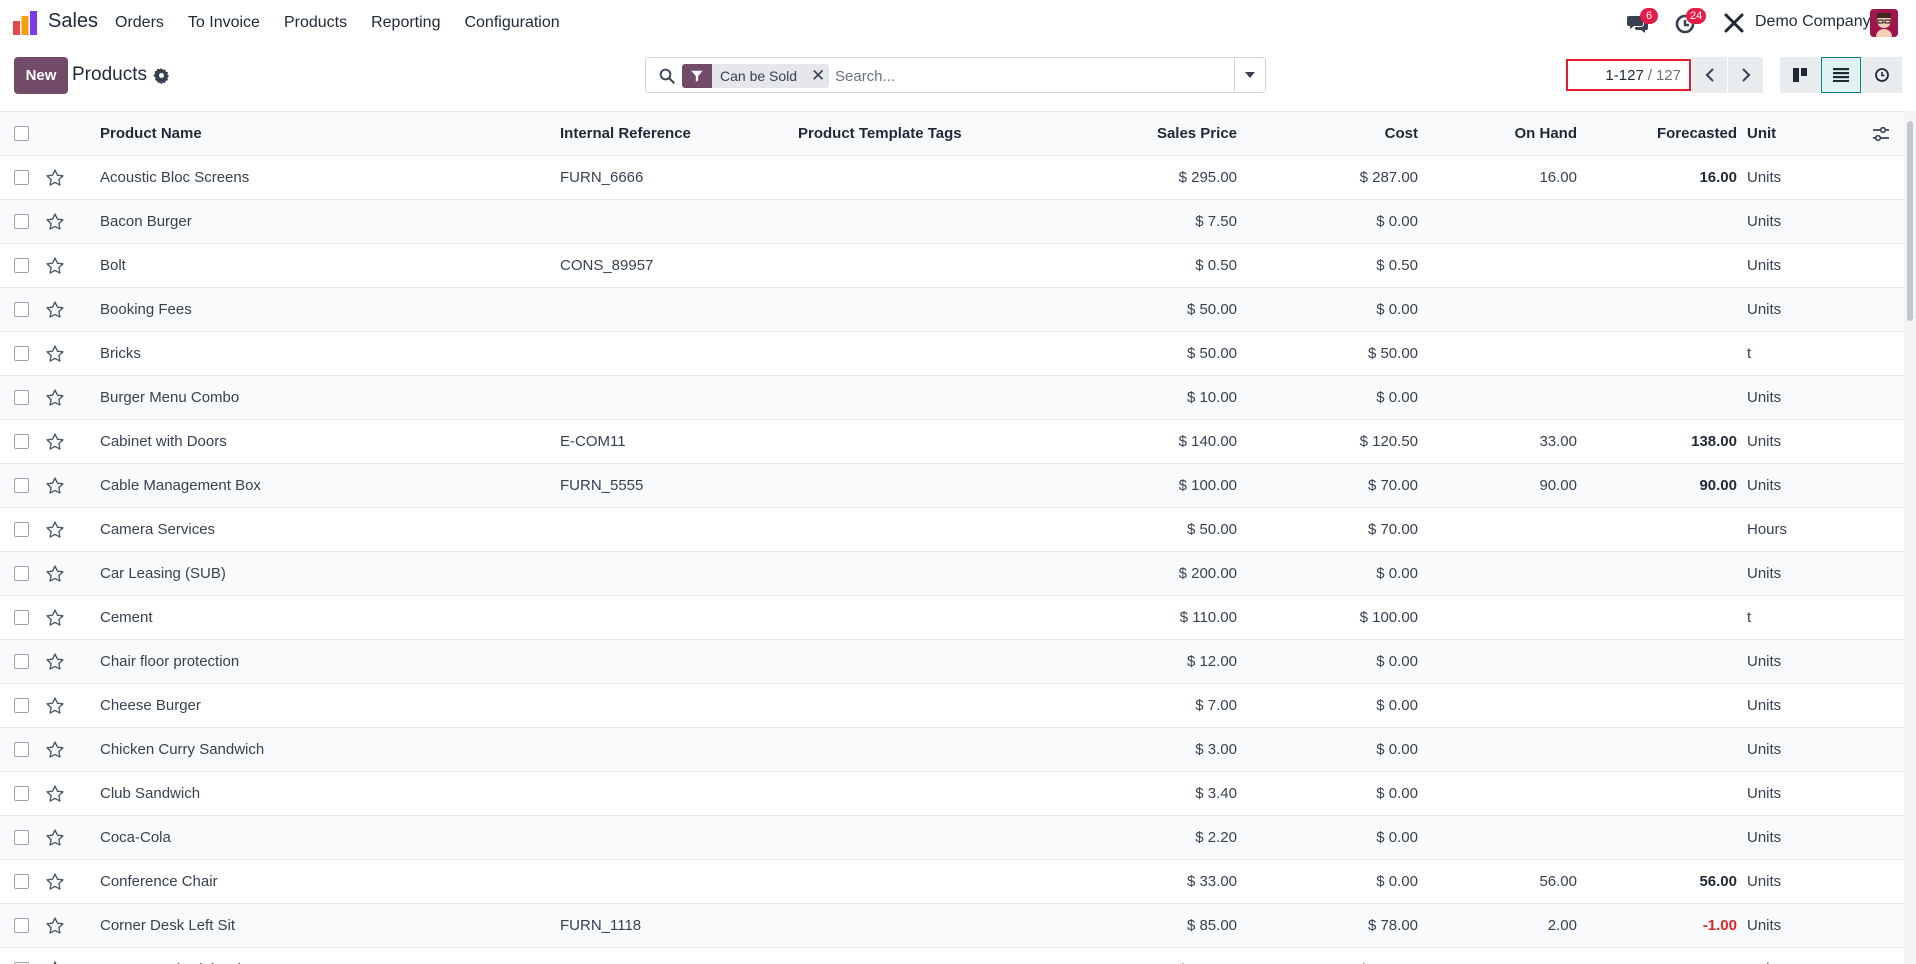  I want to click on on-hand-cell: 0.00, so click(1508, 956).